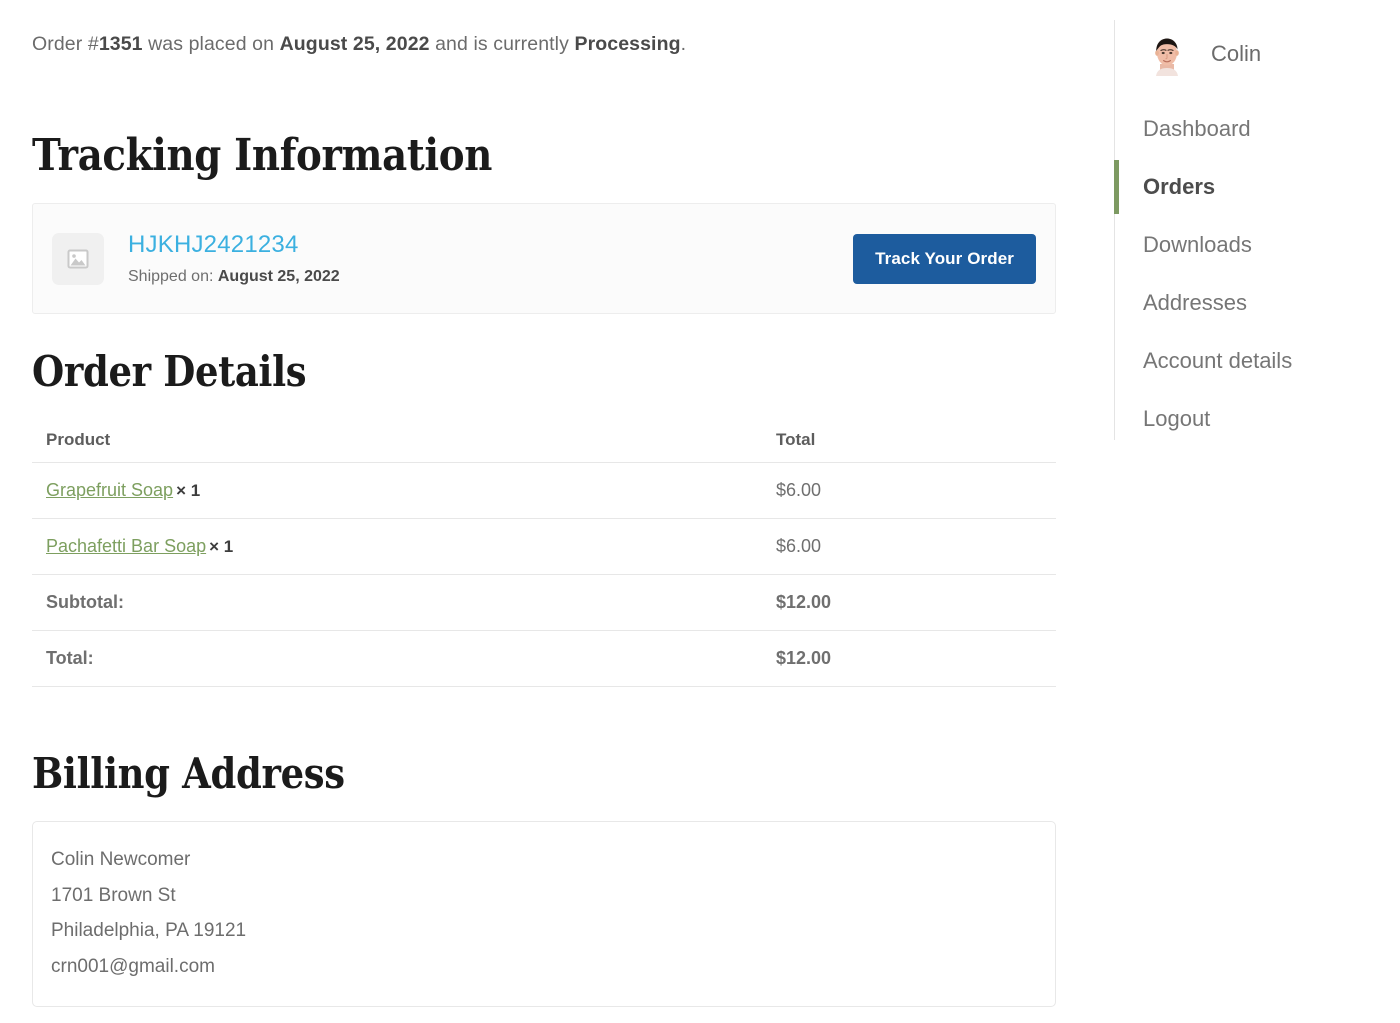  What do you see at coordinates (627, 44) in the screenshot?
I see `order-status-badge: Processing` at bounding box center [627, 44].